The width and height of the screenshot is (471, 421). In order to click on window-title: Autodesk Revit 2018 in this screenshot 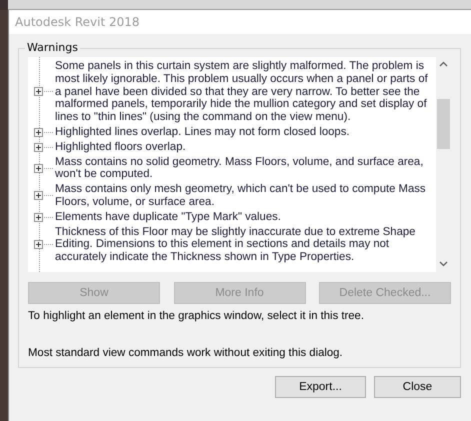, I will do `click(77, 22)`.